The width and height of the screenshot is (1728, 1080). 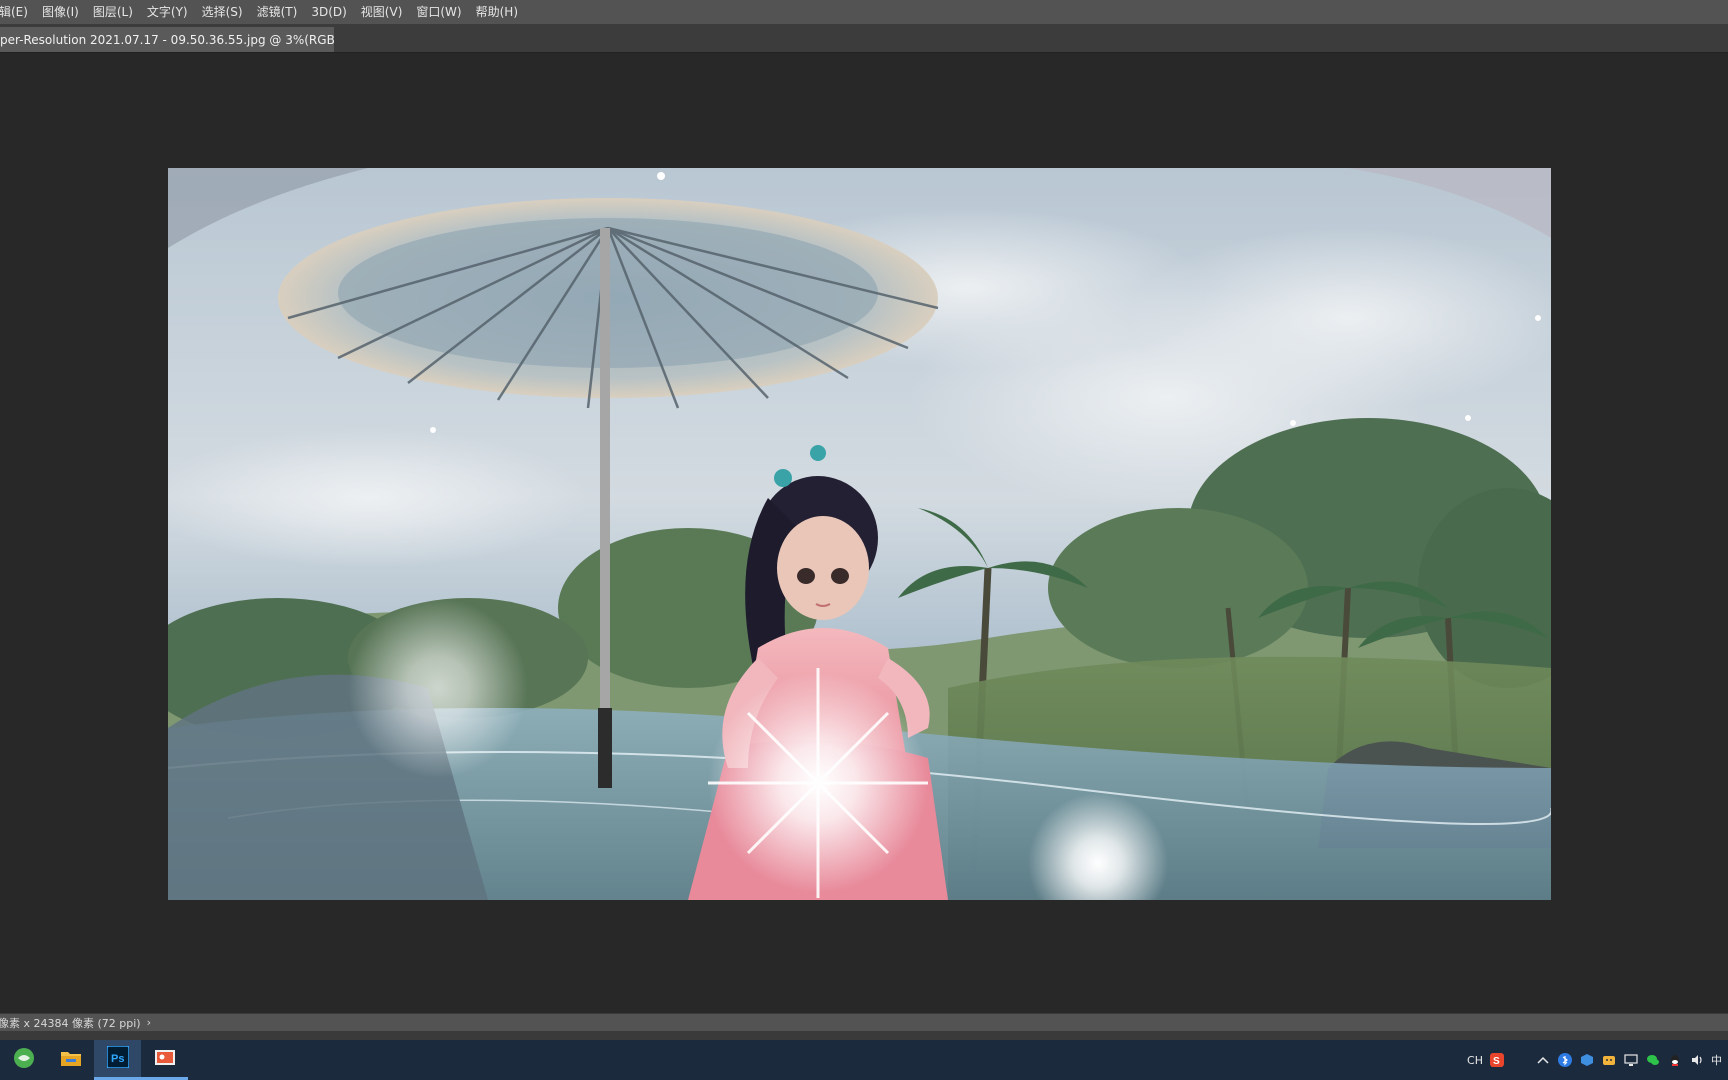 I want to click on bluetooth-icon, so click(x=1565, y=1060).